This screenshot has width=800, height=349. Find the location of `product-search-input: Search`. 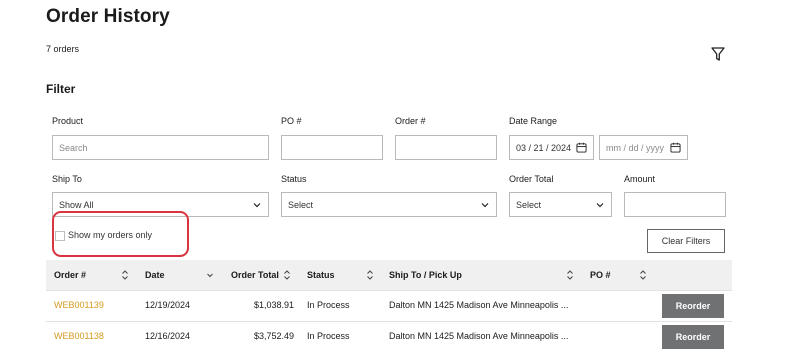

product-search-input: Search is located at coordinates (160, 147).